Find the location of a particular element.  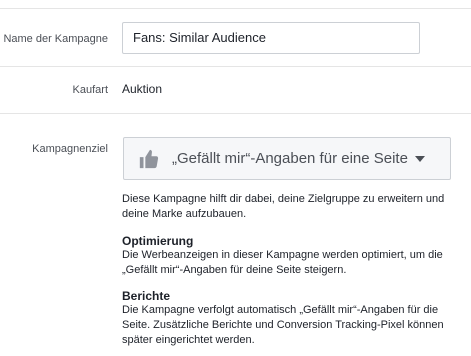

buying-type-label: Kaufart is located at coordinates (90, 90).